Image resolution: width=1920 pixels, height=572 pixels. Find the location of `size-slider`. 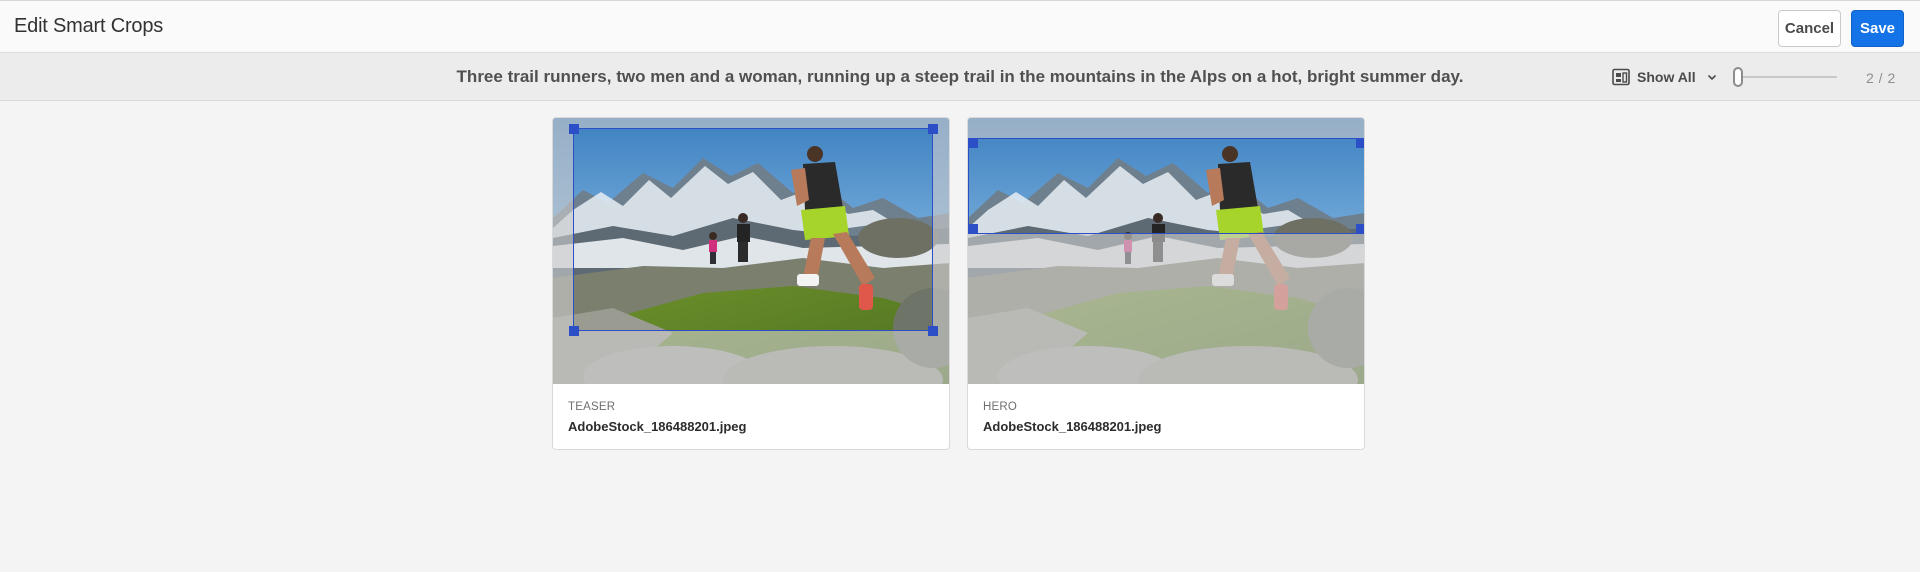

size-slider is located at coordinates (1785, 77).